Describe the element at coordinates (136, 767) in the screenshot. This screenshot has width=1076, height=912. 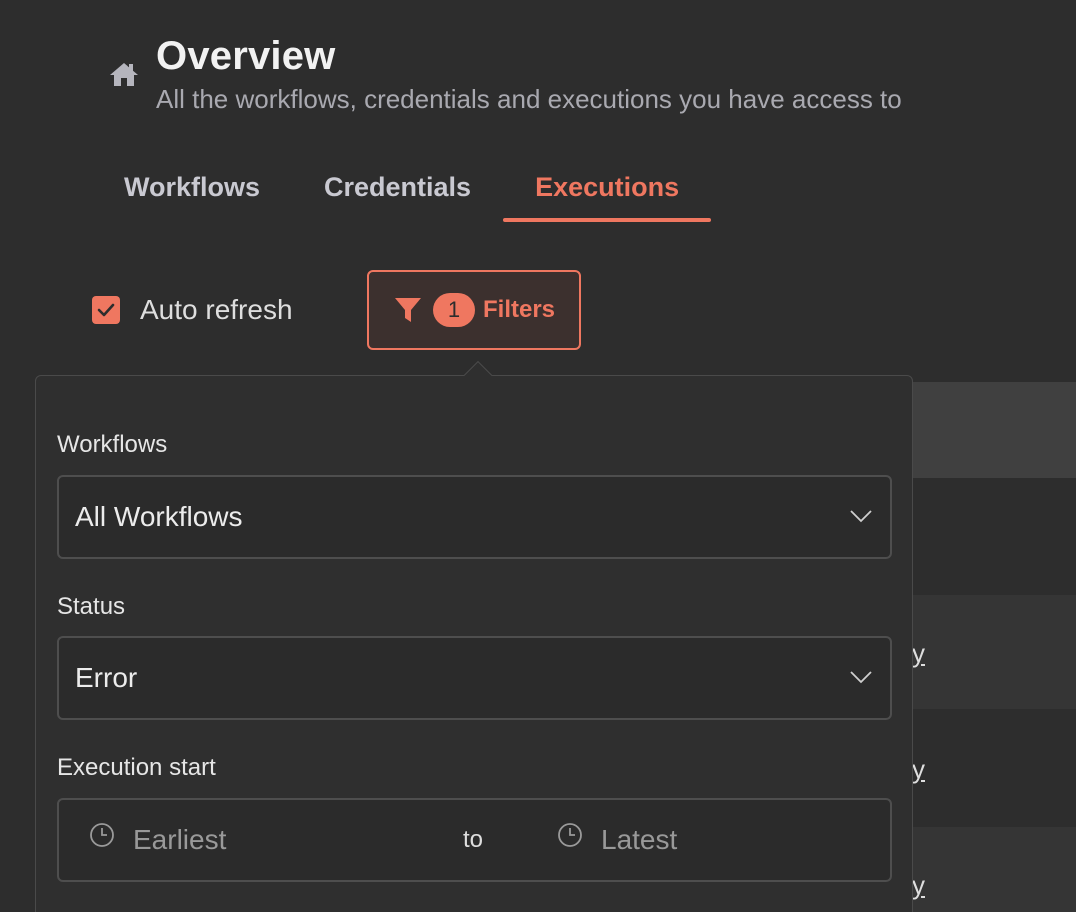
I see `execution-start-label: Execution start` at that location.